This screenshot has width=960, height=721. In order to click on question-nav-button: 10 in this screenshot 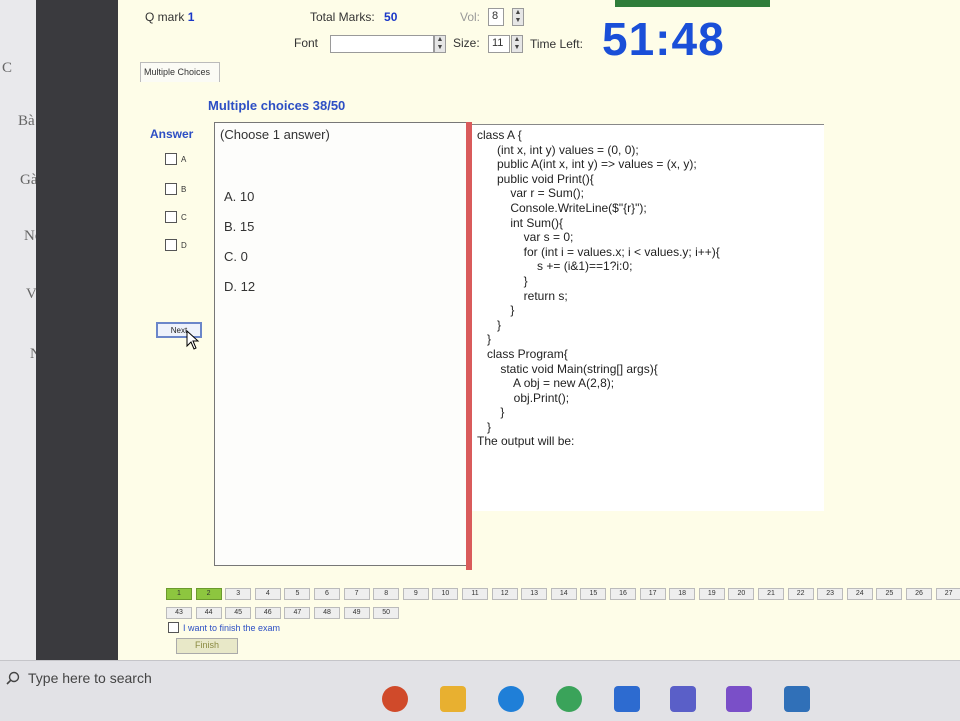, I will do `click(445, 594)`.